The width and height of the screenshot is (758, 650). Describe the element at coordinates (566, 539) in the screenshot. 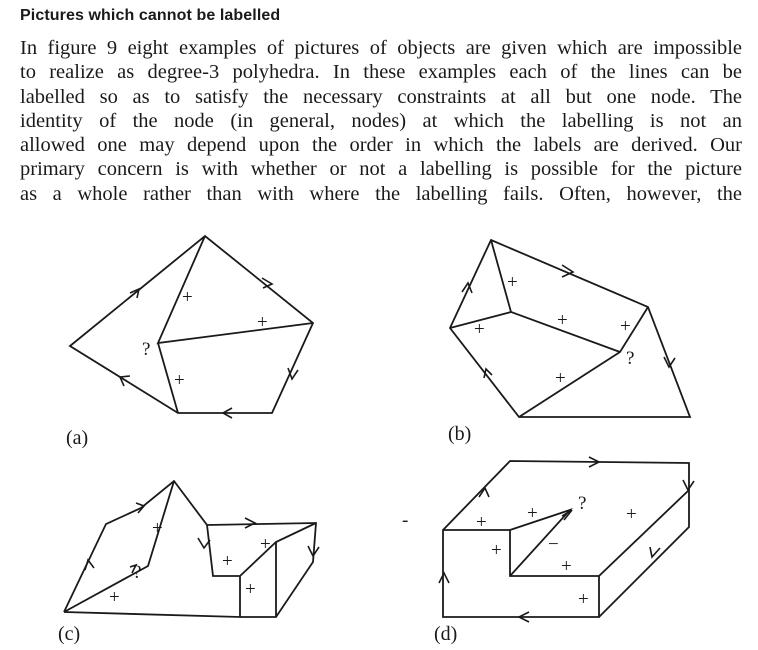

I see `figure-d-edges` at that location.